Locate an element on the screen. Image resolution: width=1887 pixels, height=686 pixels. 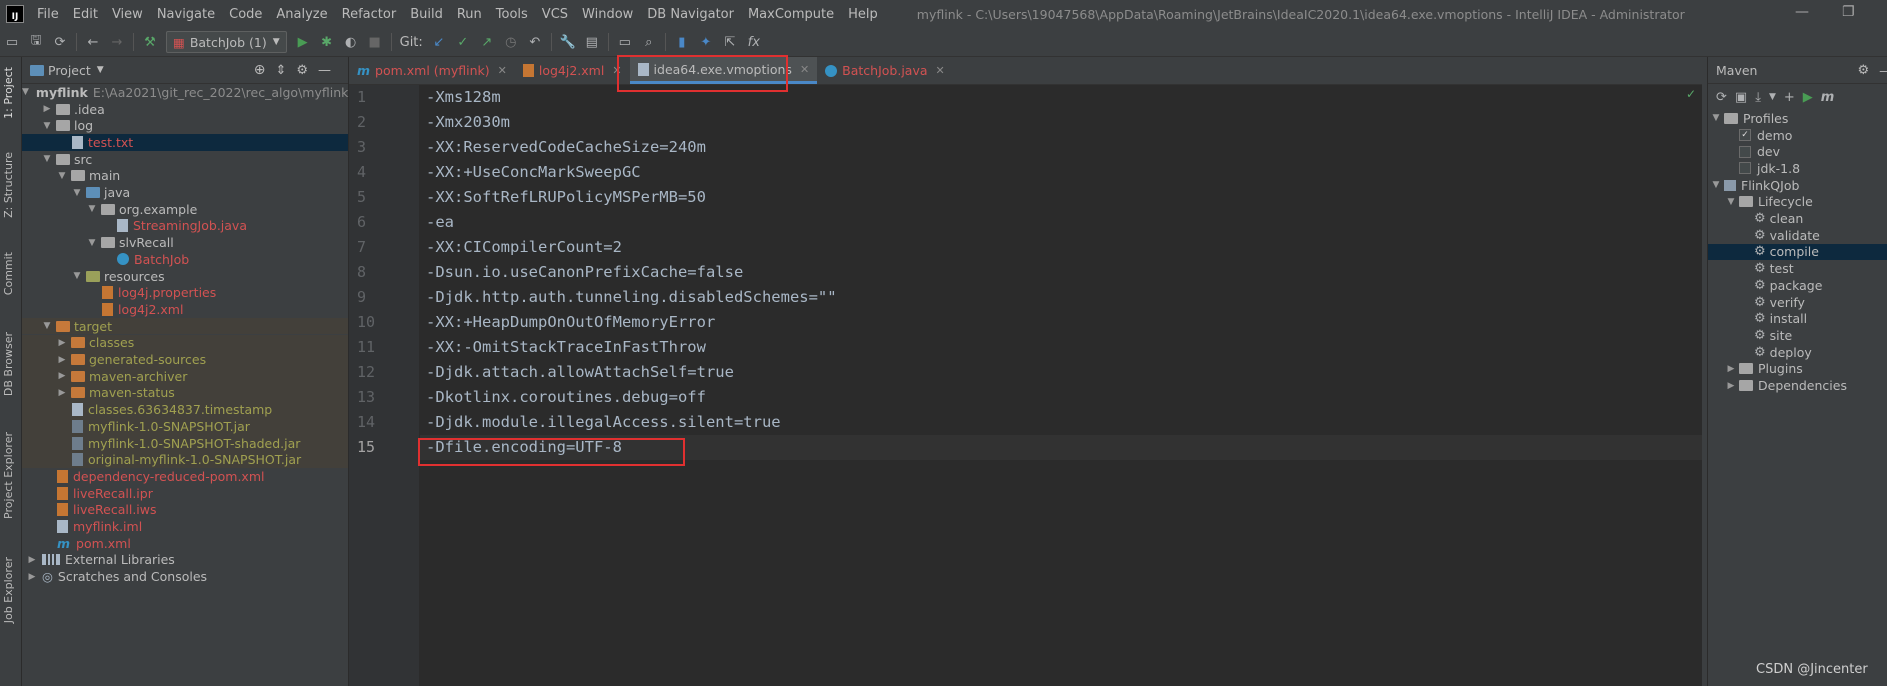
project-tree-item: ▼ resources is located at coordinates (185, 276).